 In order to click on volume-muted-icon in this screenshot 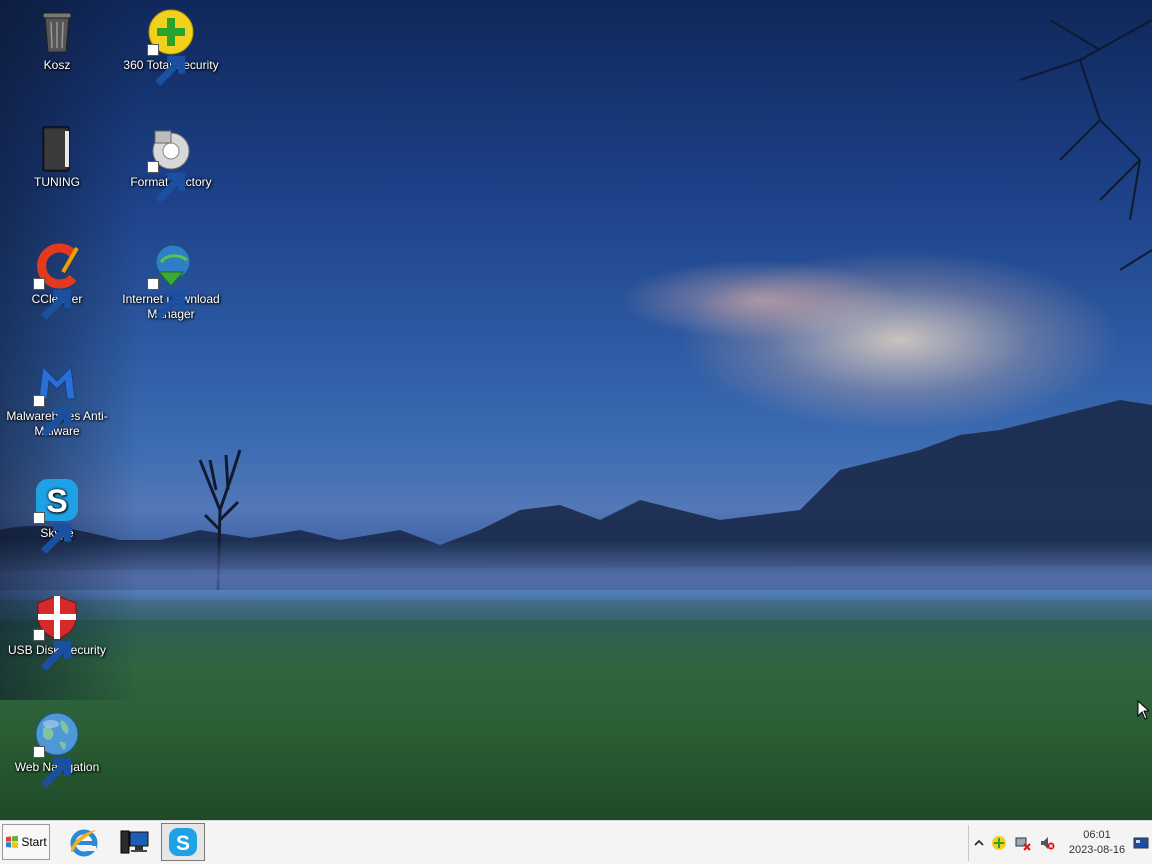, I will do `click(1047, 843)`.